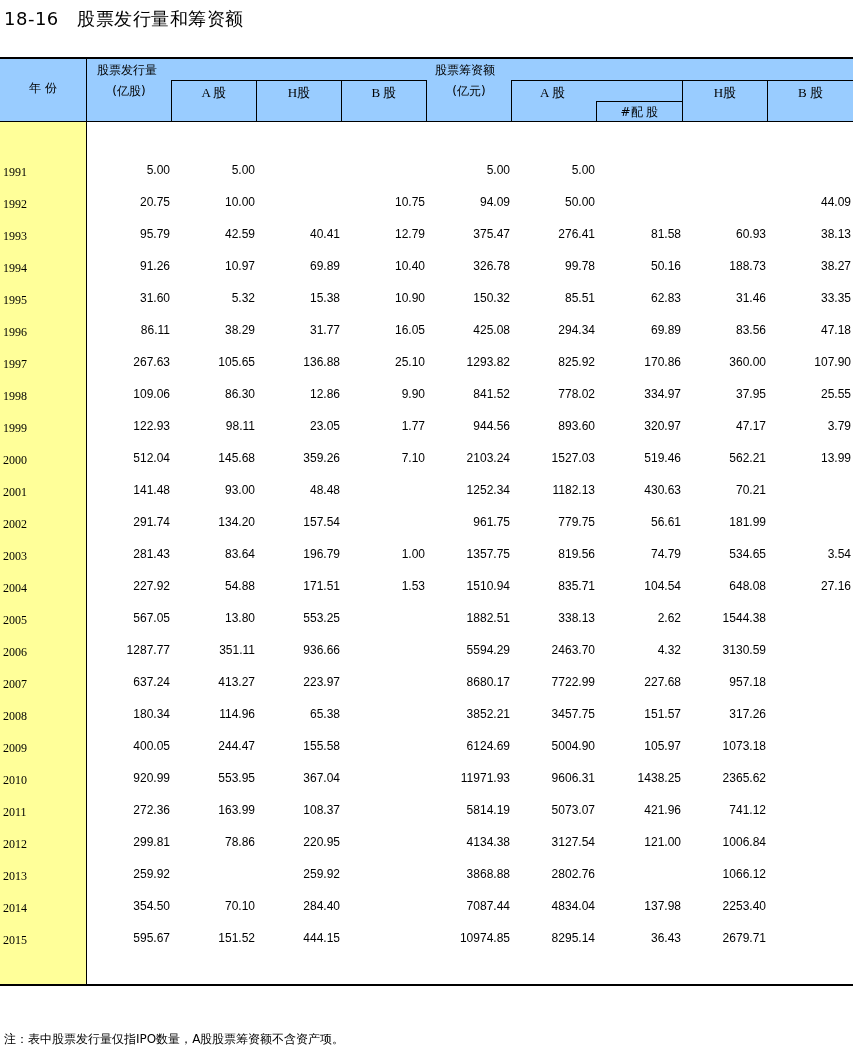  I want to click on table-cell: 170.86, so click(662, 362).